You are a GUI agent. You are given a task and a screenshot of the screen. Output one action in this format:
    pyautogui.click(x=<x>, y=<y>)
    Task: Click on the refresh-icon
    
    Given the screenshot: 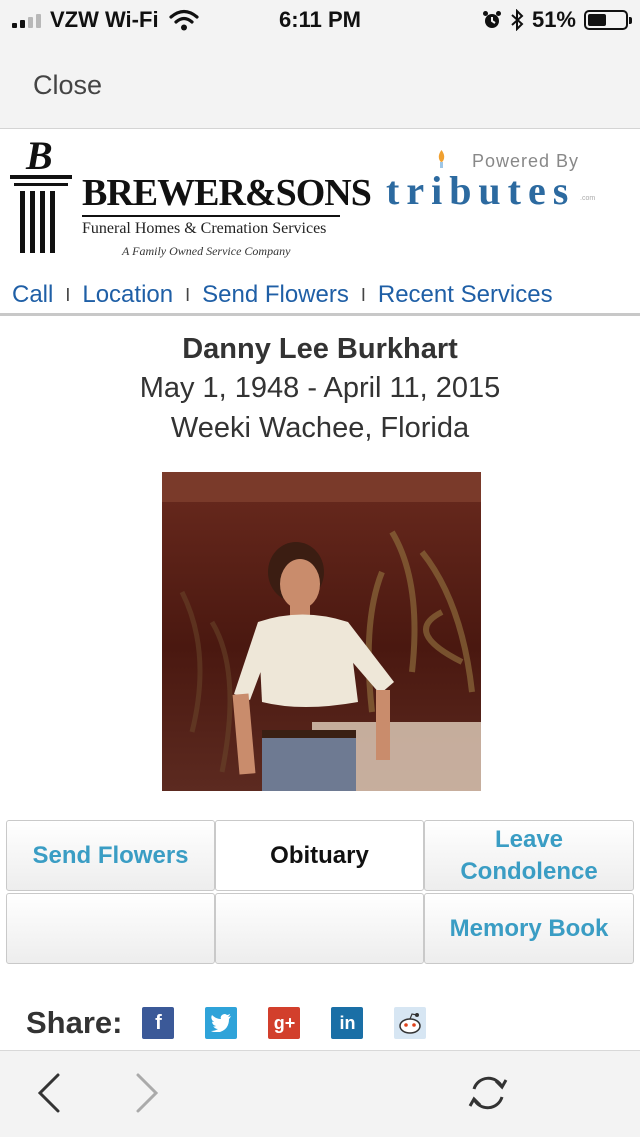 What is the action you would take?
    pyautogui.click(x=488, y=1093)
    